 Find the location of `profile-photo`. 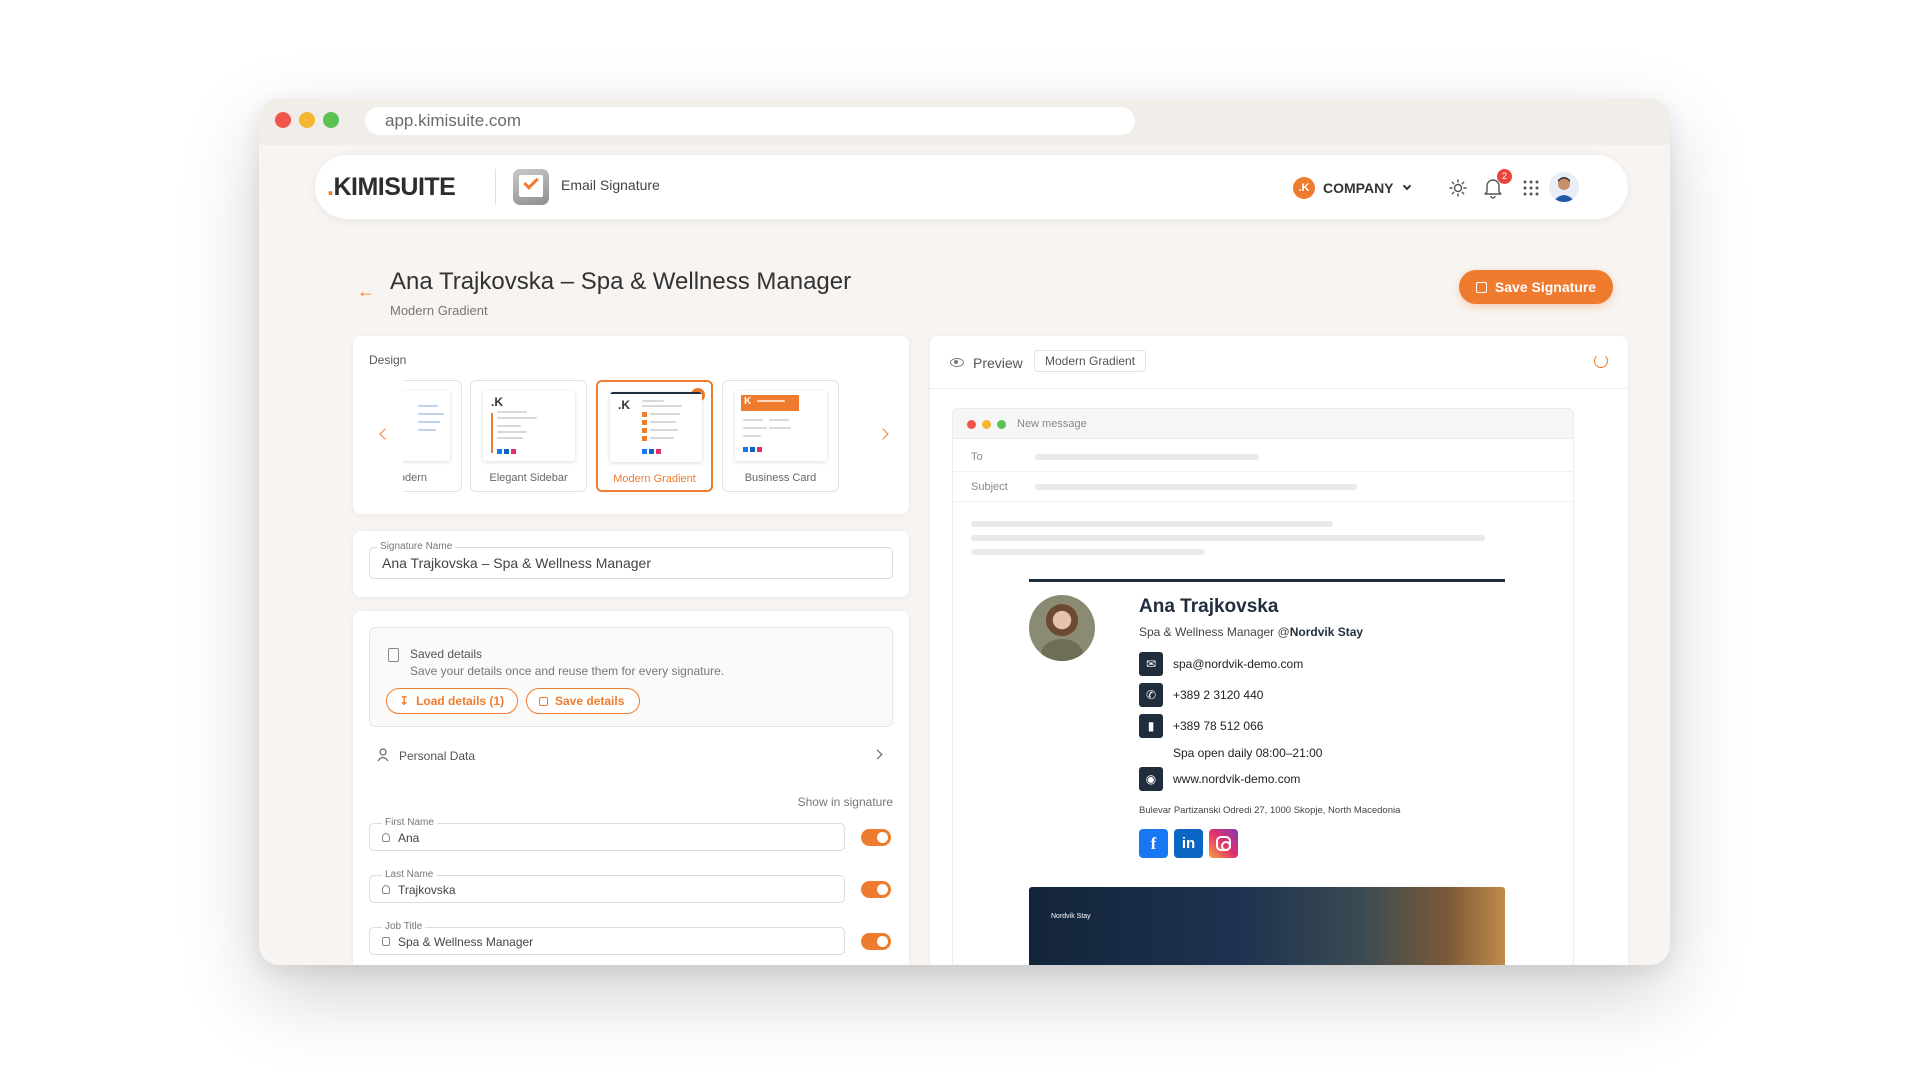

profile-photo is located at coordinates (1062, 628).